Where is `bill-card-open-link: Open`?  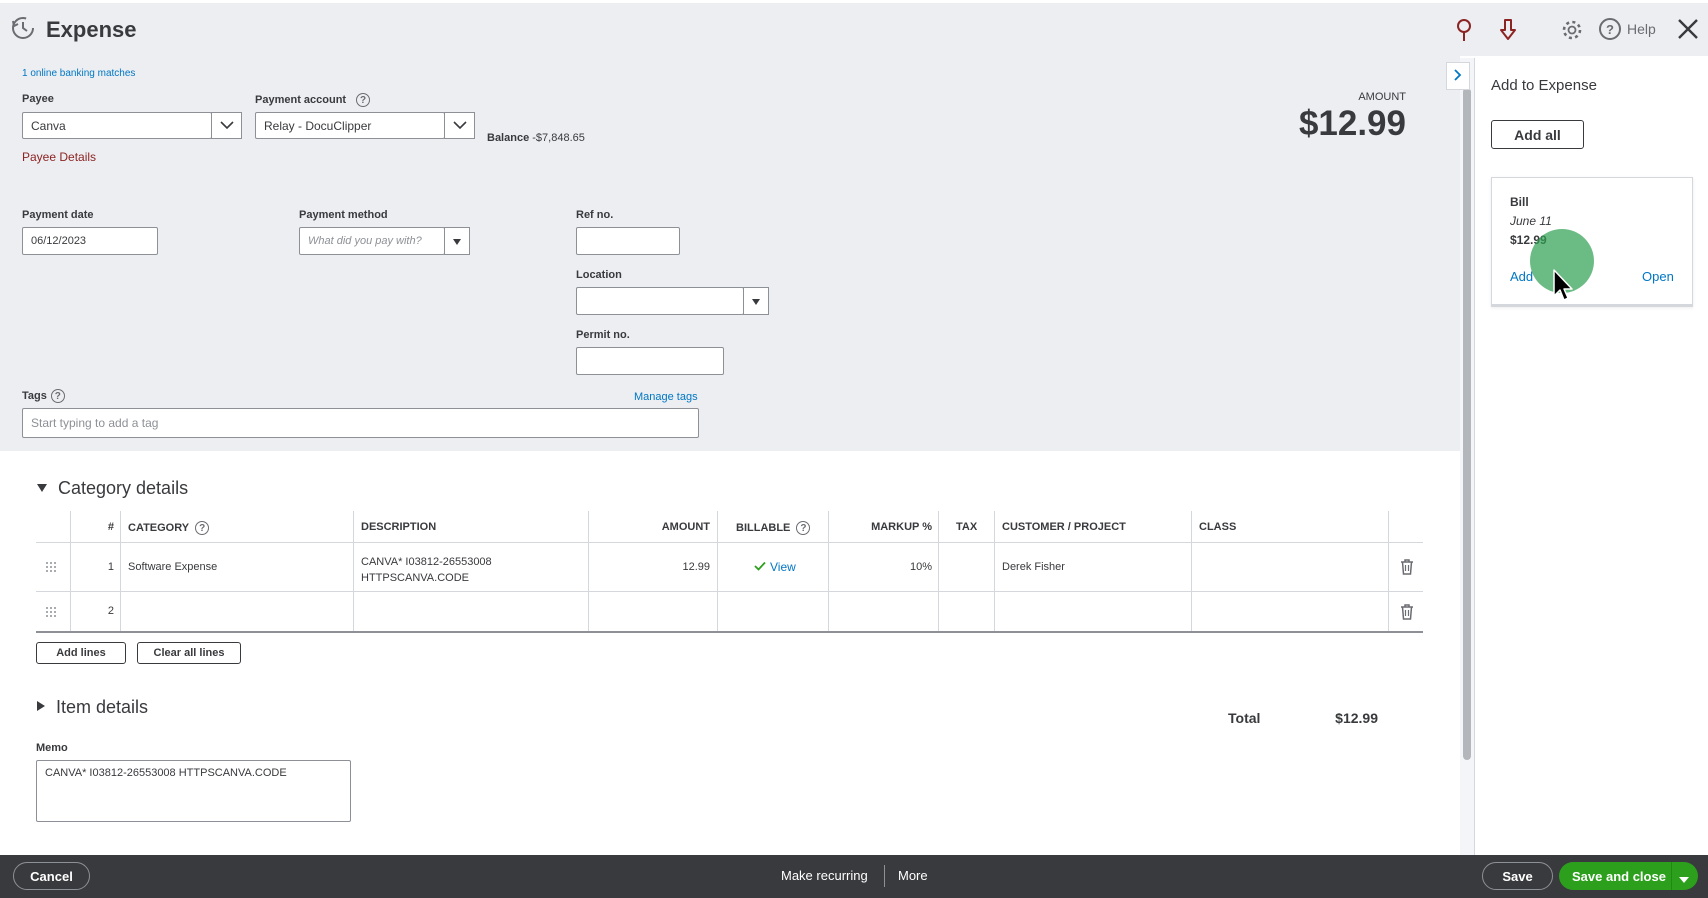
bill-card-open-link: Open is located at coordinates (1658, 276).